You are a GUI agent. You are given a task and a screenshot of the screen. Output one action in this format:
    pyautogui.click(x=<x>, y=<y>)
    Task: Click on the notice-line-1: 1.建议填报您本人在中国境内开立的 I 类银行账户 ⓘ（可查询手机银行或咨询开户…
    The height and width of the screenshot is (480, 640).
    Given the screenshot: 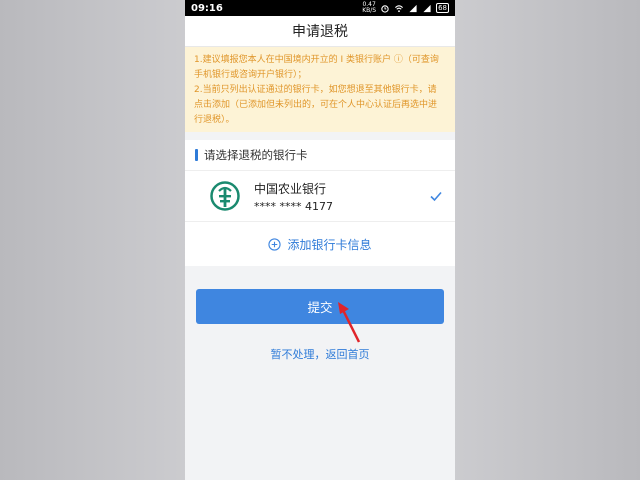 What is the action you would take?
    pyautogui.click(x=316, y=67)
    